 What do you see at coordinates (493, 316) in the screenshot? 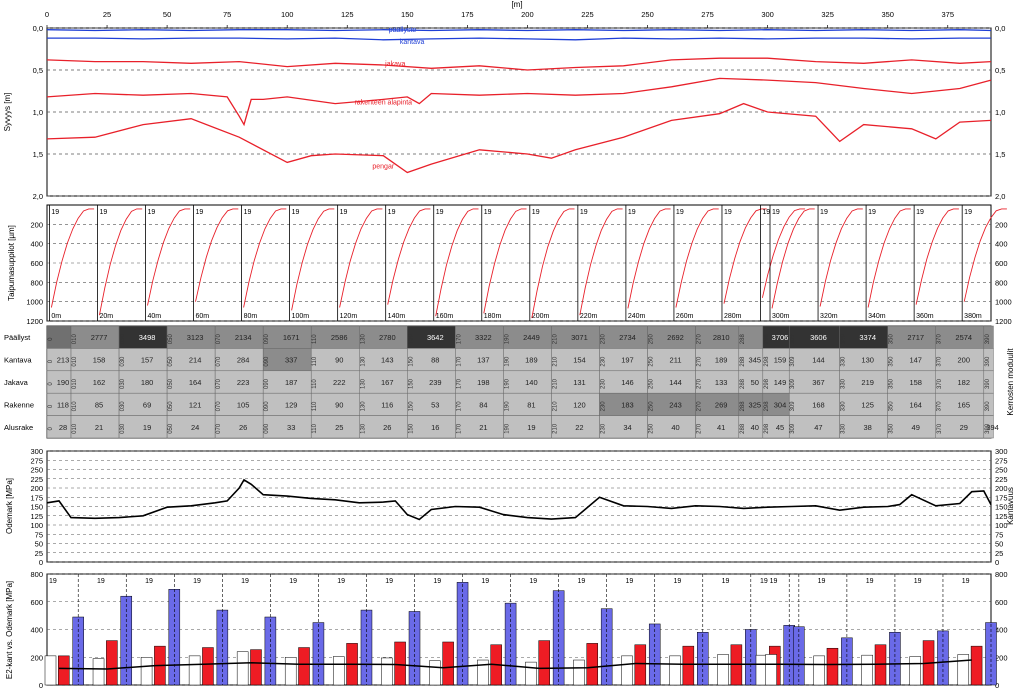
I see `deflection-station-label: 180m` at bounding box center [493, 316].